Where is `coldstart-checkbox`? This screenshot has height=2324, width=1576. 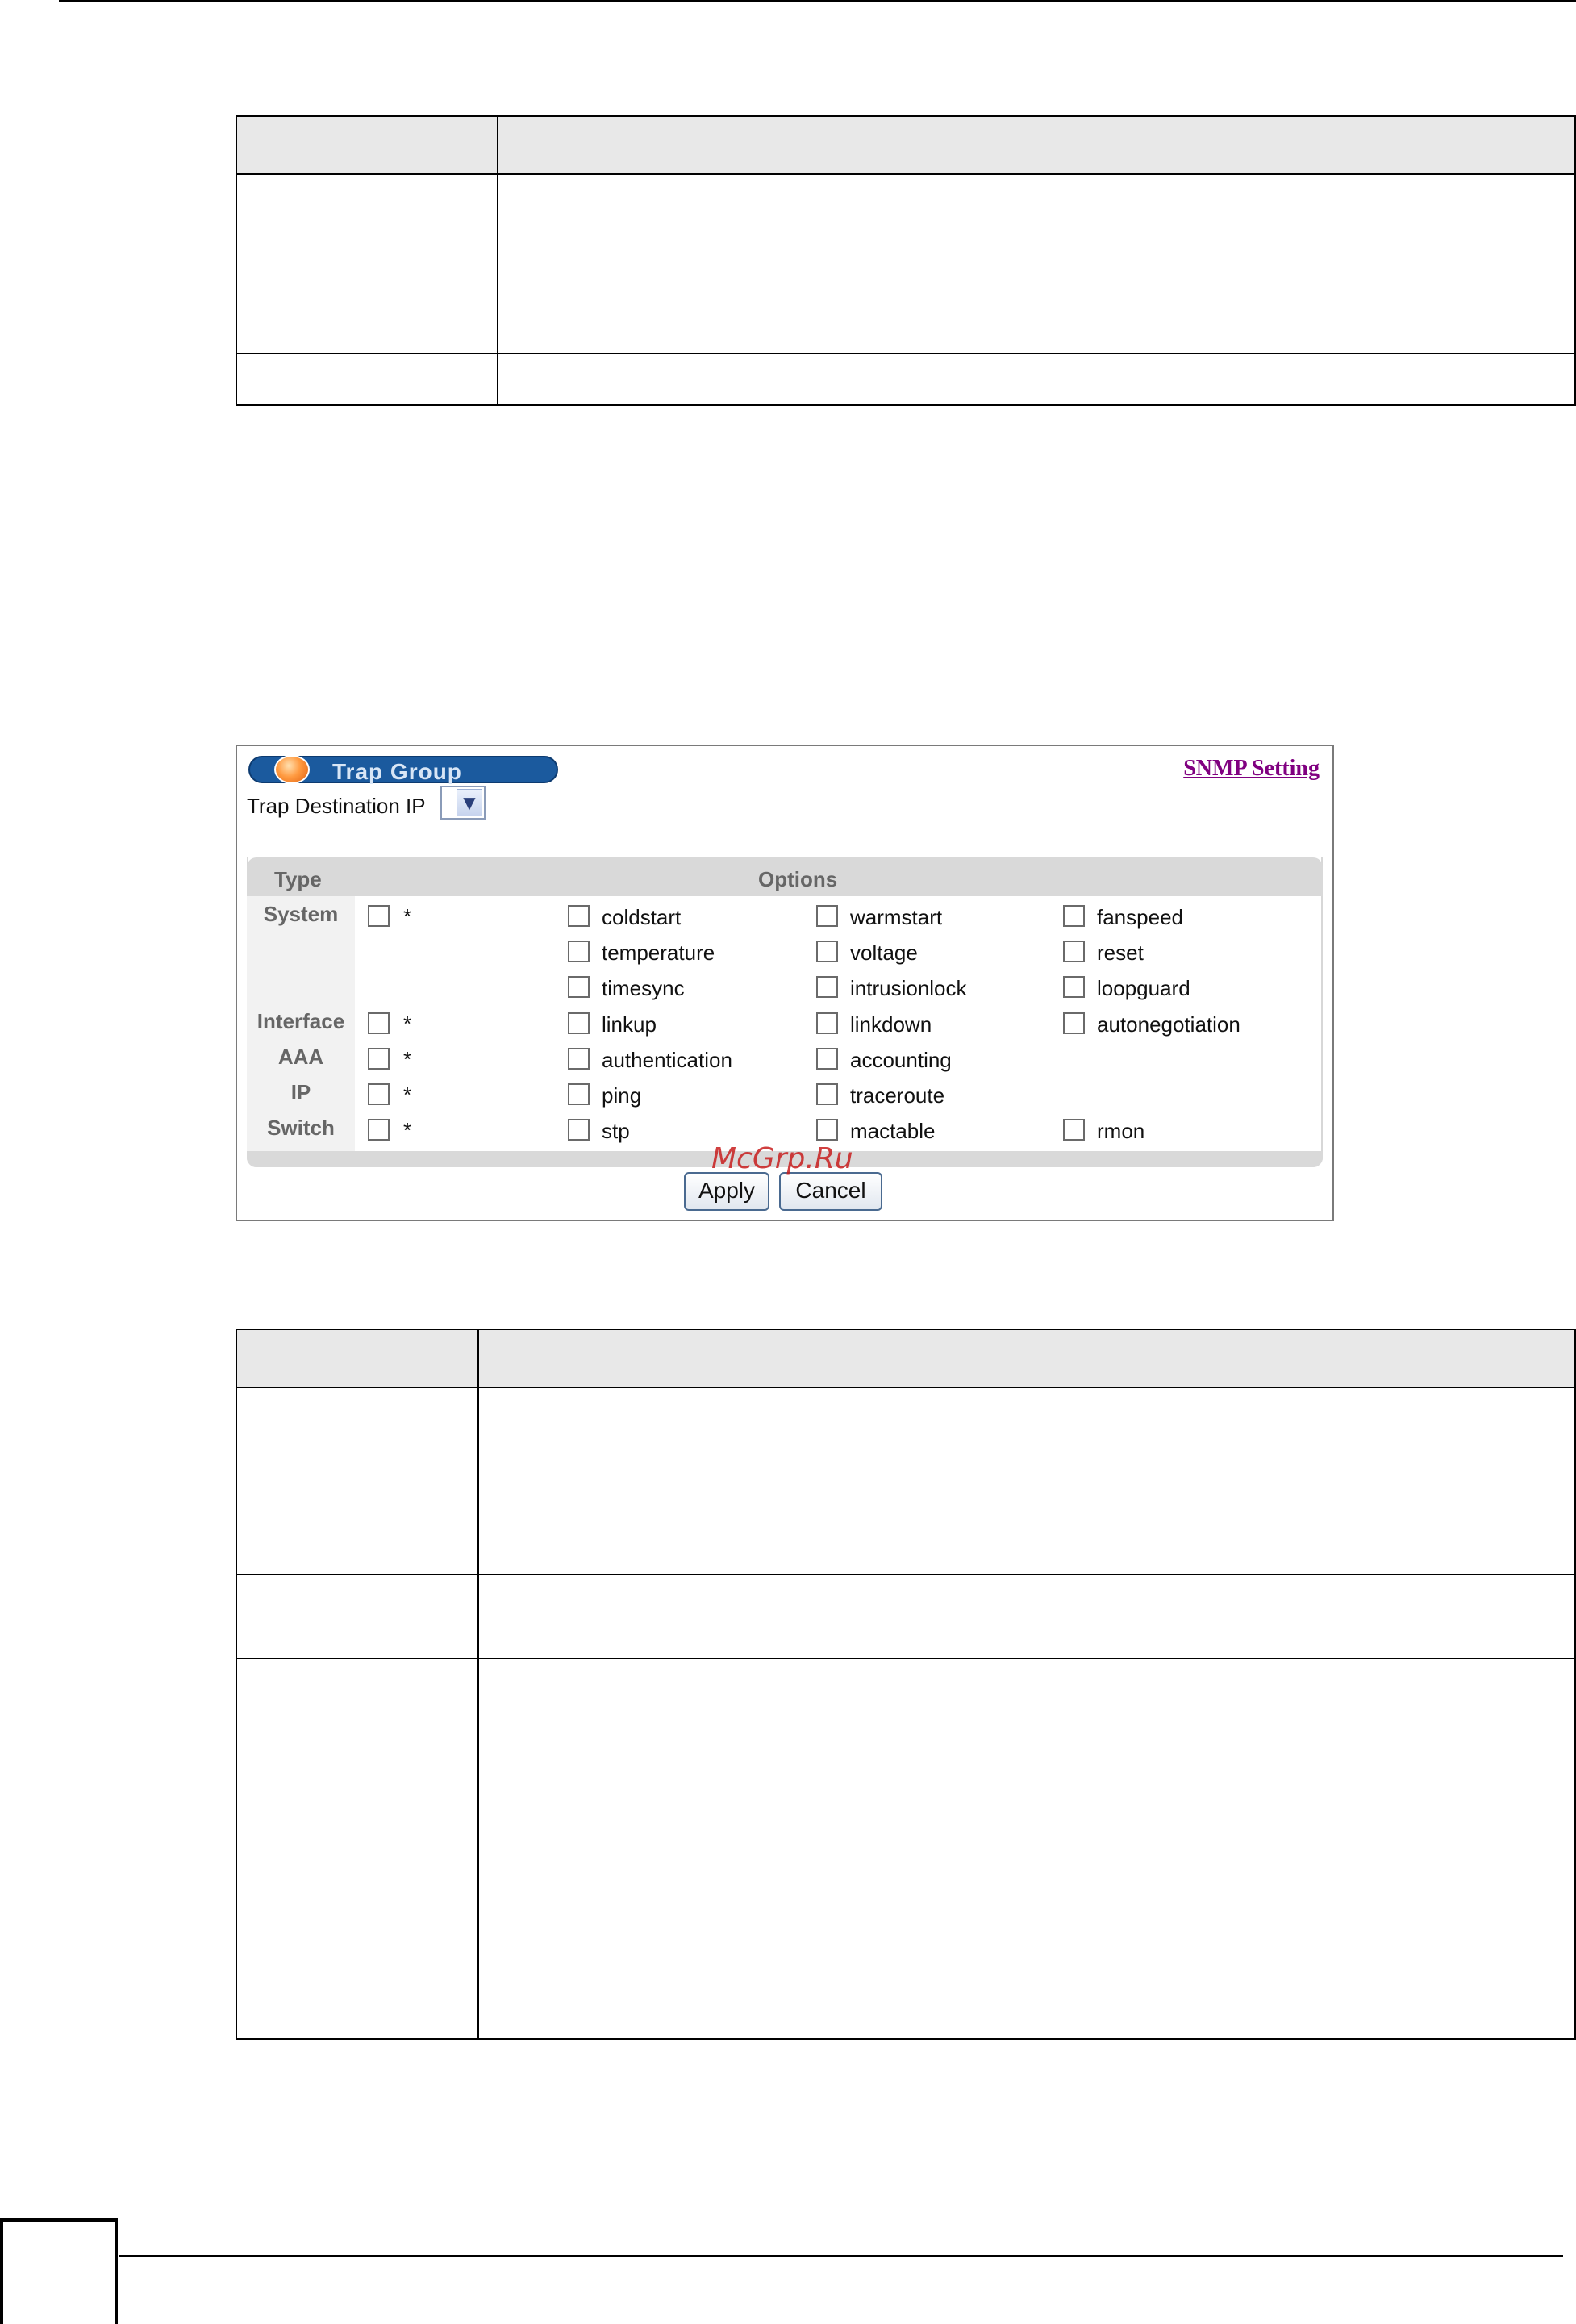
coldstart-checkbox is located at coordinates (579, 916).